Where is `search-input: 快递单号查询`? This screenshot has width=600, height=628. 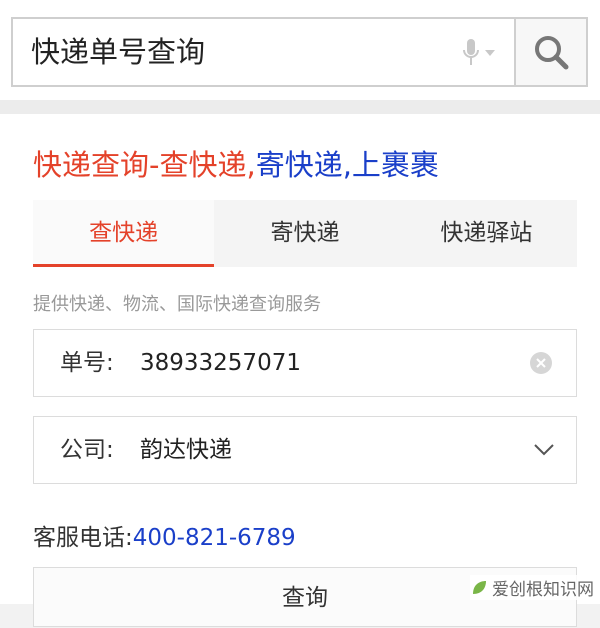 search-input: 快递单号查询 is located at coordinates (118, 52).